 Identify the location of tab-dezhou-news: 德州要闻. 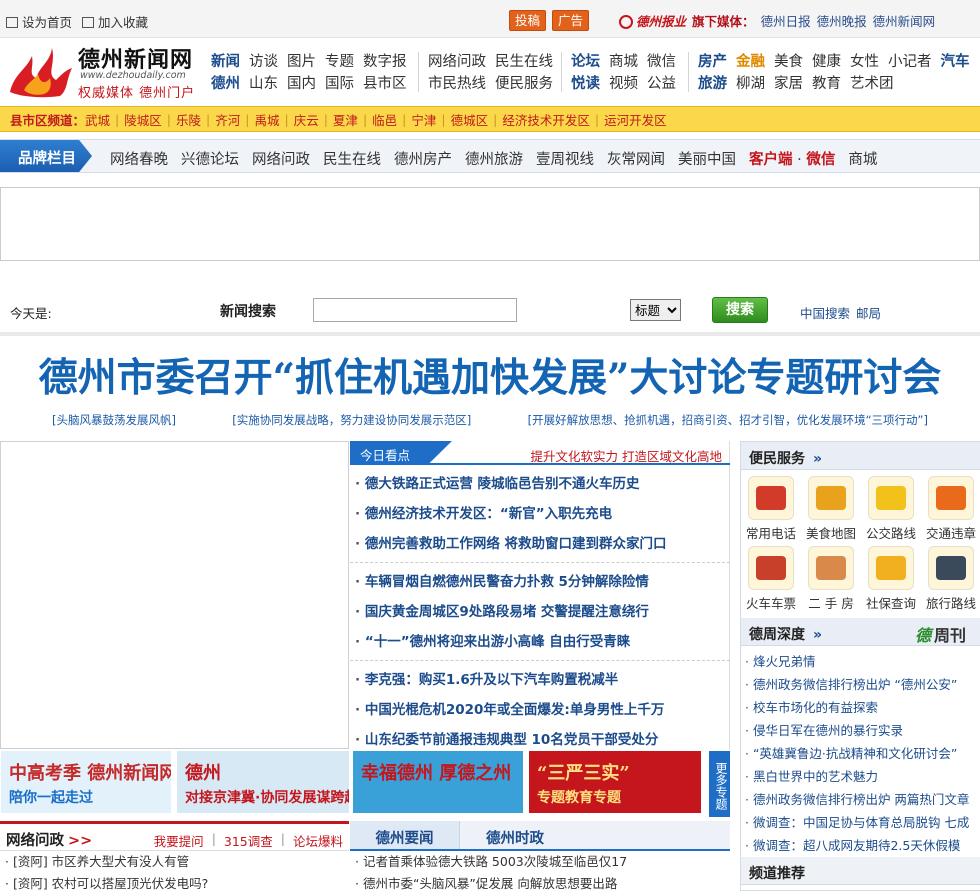
(405, 835).